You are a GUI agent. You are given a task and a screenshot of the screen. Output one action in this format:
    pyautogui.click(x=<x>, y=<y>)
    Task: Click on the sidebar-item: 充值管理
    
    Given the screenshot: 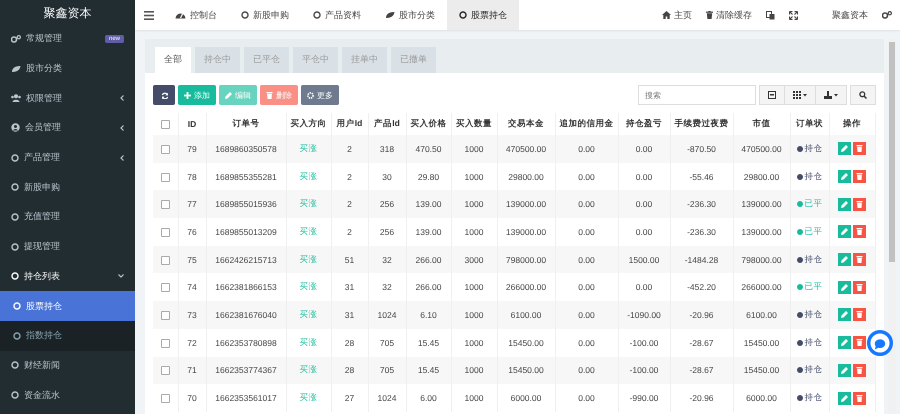 What is the action you would take?
    pyautogui.click(x=67, y=217)
    